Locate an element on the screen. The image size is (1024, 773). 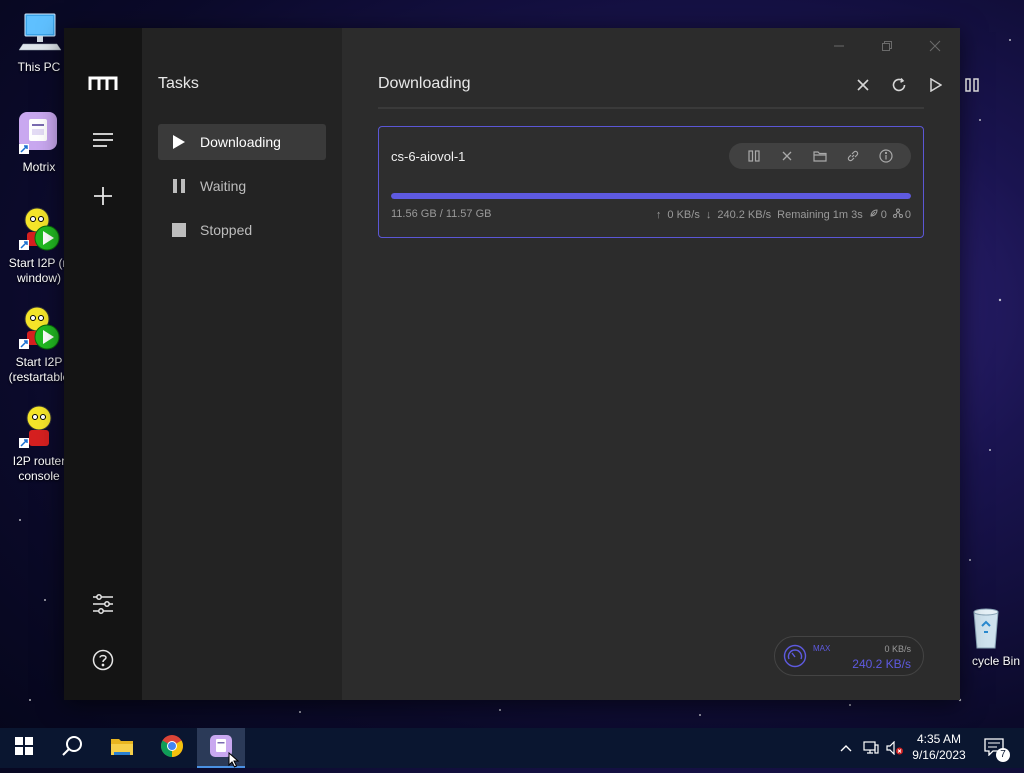
stop-icon is located at coordinates (179, 230).